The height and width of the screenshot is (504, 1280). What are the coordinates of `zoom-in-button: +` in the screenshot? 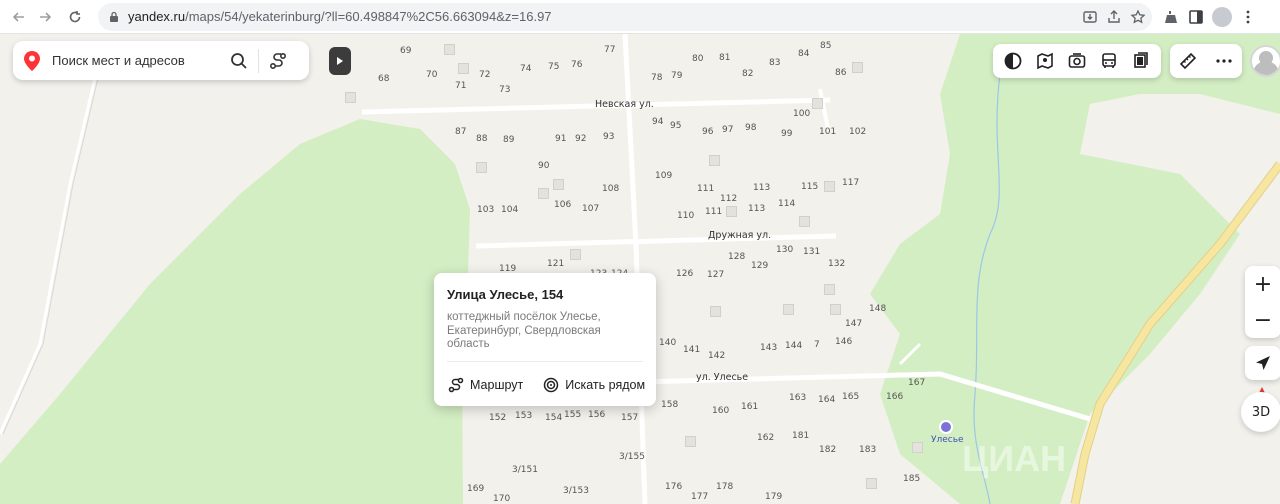 It's located at (1262, 284).